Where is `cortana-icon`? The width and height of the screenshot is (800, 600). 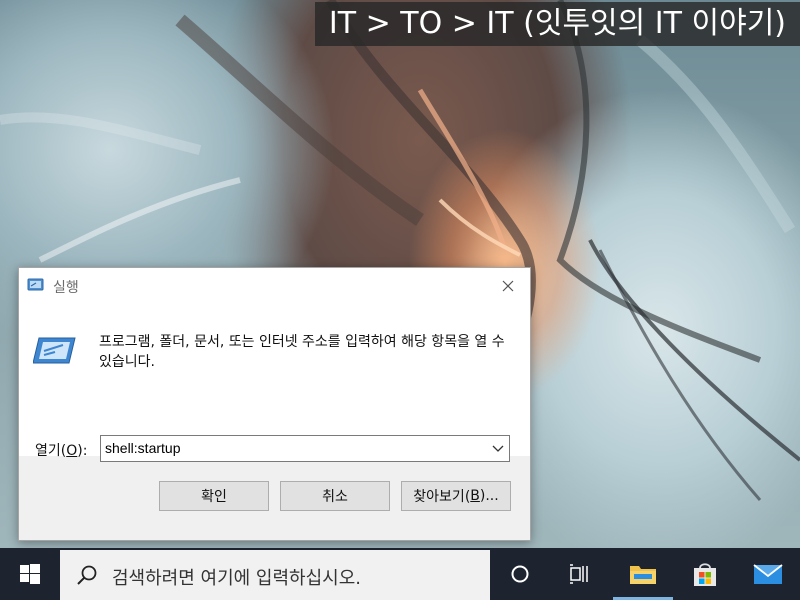
cortana-icon is located at coordinates (520, 574).